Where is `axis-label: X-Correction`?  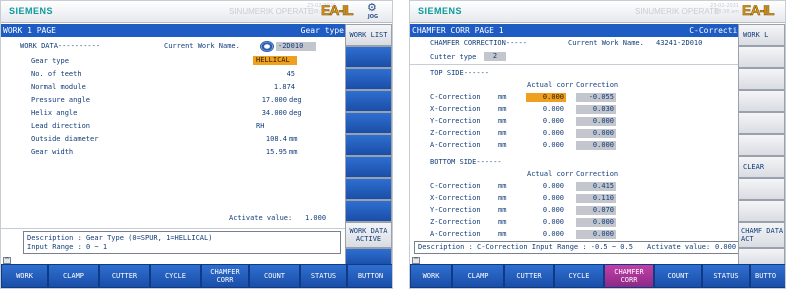 axis-label: X-Correction is located at coordinates (455, 109).